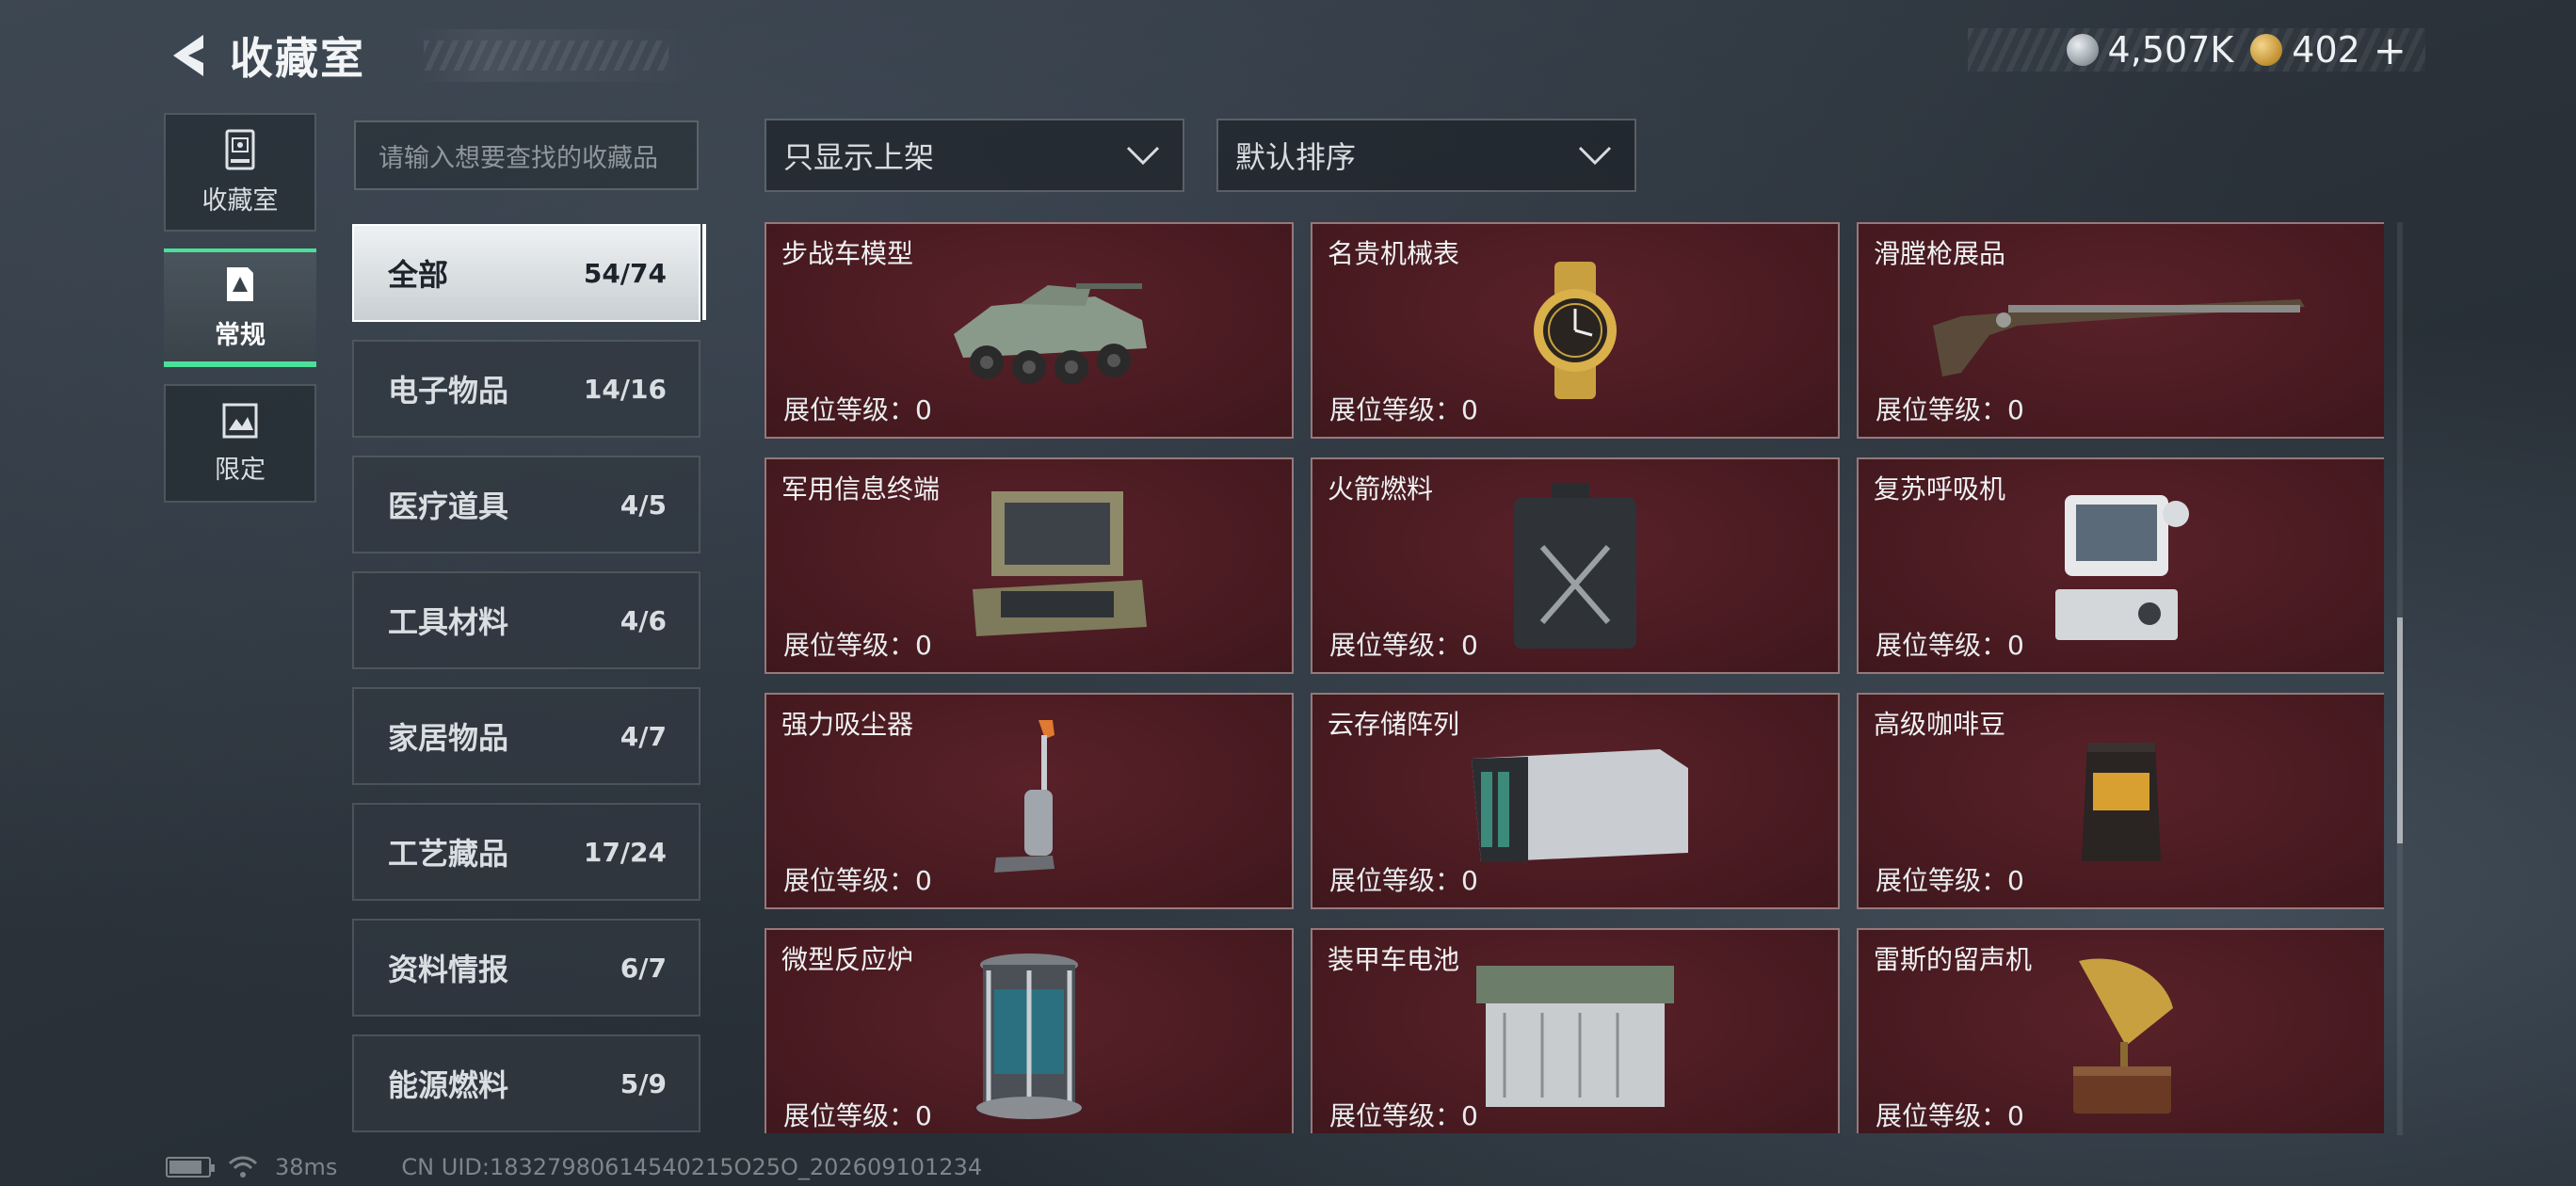  Describe the element at coordinates (240, 335) in the screenshot. I see `nav-label: 常规` at that location.